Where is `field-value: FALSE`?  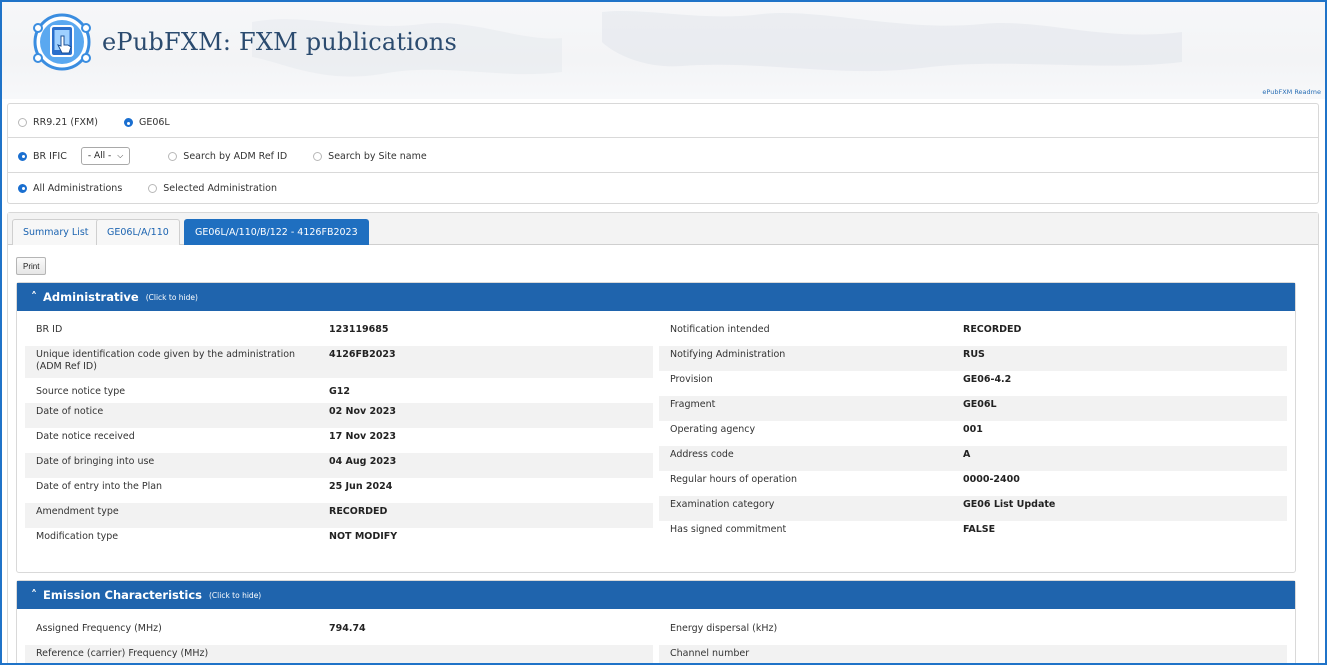 field-value: FALSE is located at coordinates (979, 529).